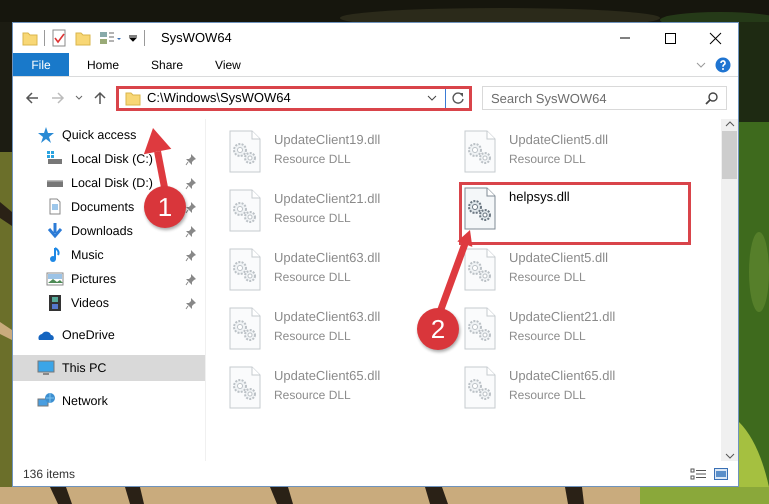 The height and width of the screenshot is (504, 769). What do you see at coordinates (46, 135) in the screenshot?
I see `star-icon` at bounding box center [46, 135].